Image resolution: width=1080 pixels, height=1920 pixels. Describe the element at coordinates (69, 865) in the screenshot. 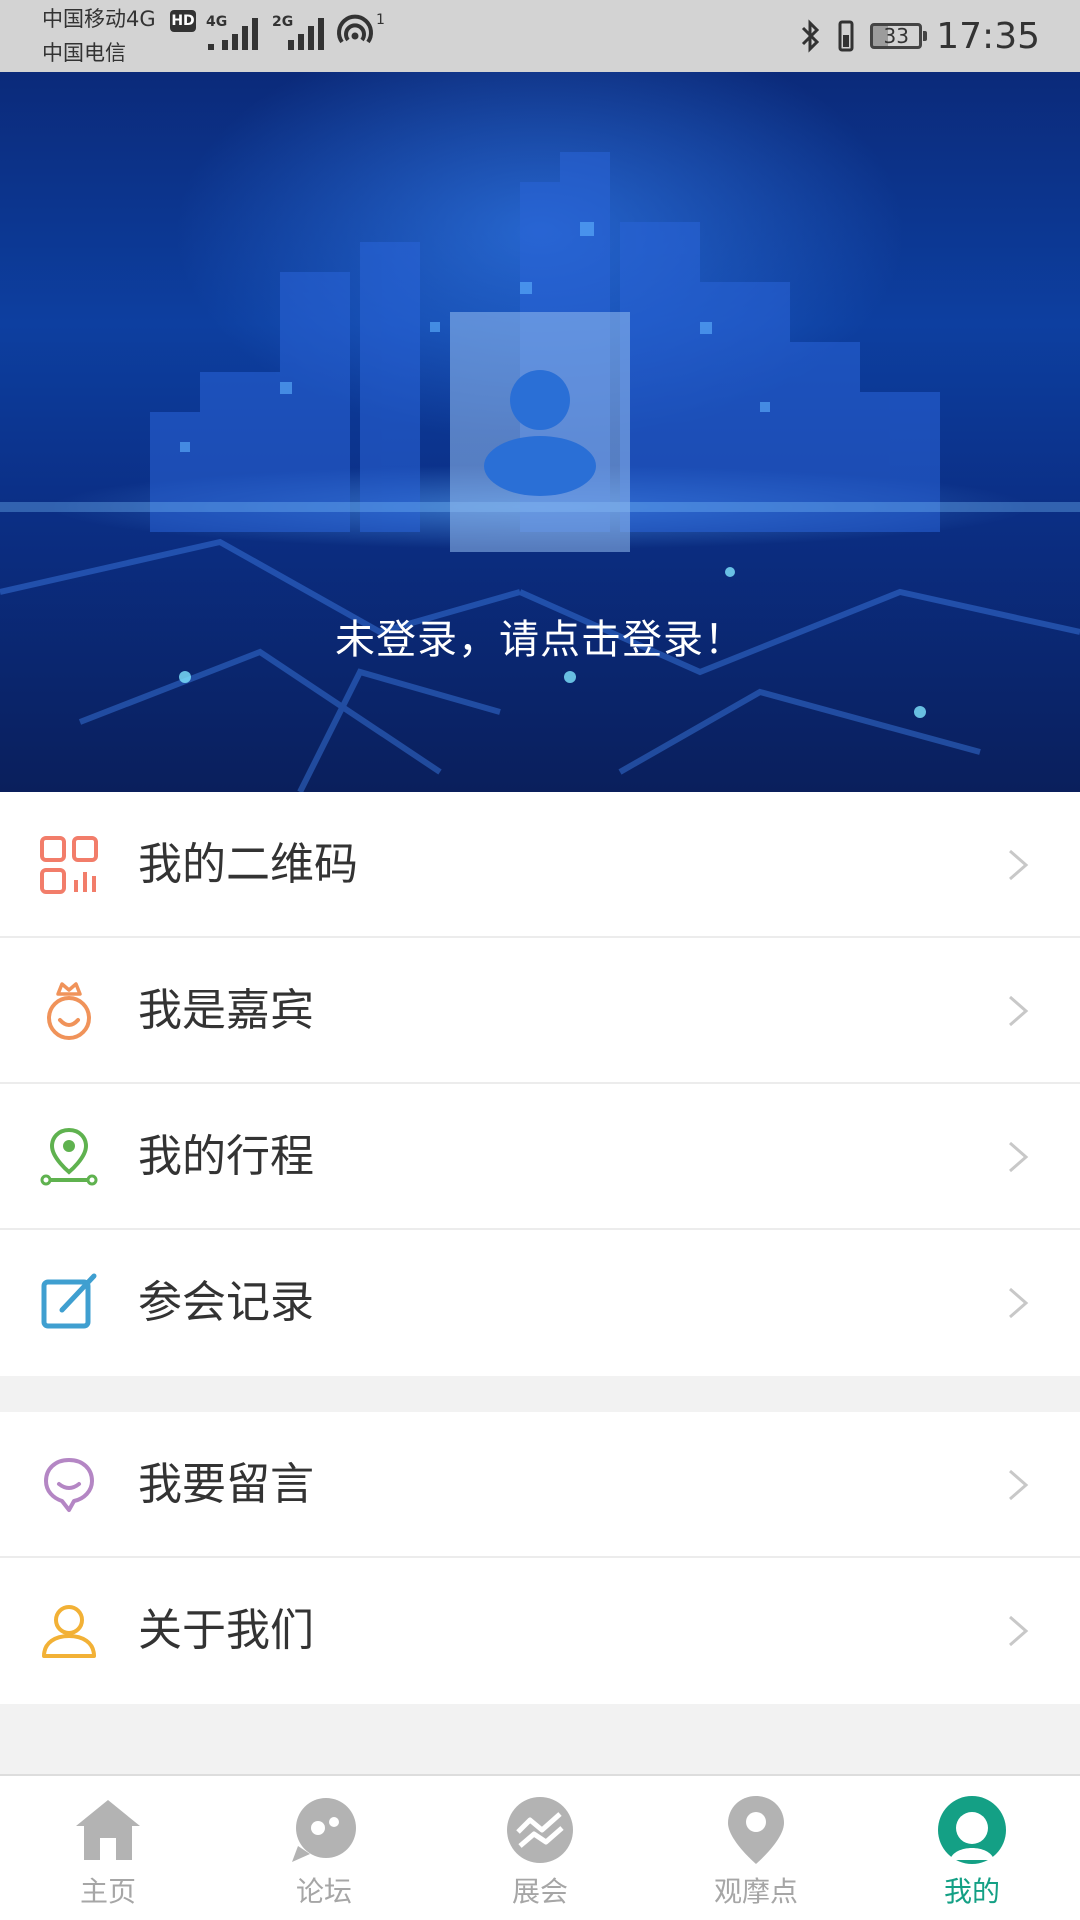

I see `qr-code-icon` at that location.